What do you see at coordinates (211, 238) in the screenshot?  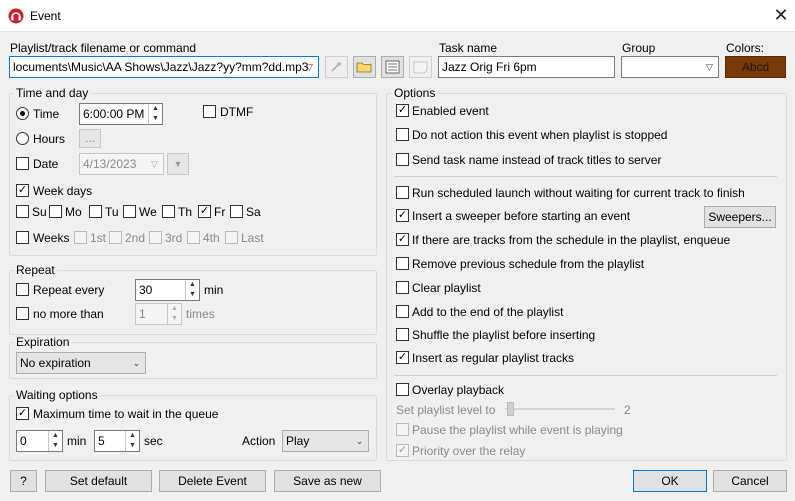 I see `week-label: 4th` at bounding box center [211, 238].